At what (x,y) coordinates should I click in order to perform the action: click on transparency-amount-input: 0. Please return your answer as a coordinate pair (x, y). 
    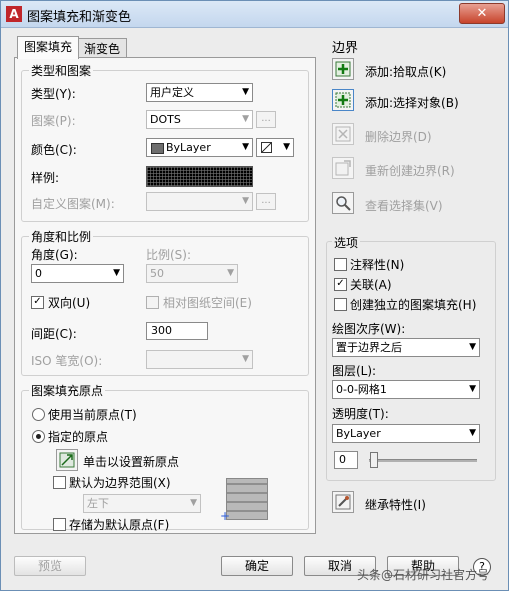
    Looking at the image, I should click on (346, 460).